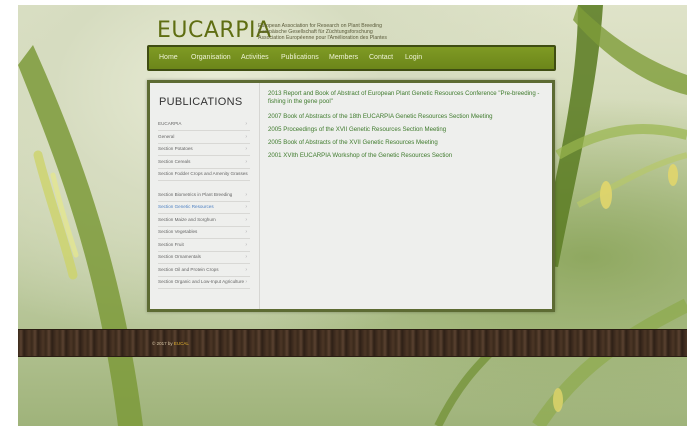 Image resolution: width=689 pixels, height=426 pixels. I want to click on sidebar-item: Section Maize and Sorghum ›, so click(204, 222).